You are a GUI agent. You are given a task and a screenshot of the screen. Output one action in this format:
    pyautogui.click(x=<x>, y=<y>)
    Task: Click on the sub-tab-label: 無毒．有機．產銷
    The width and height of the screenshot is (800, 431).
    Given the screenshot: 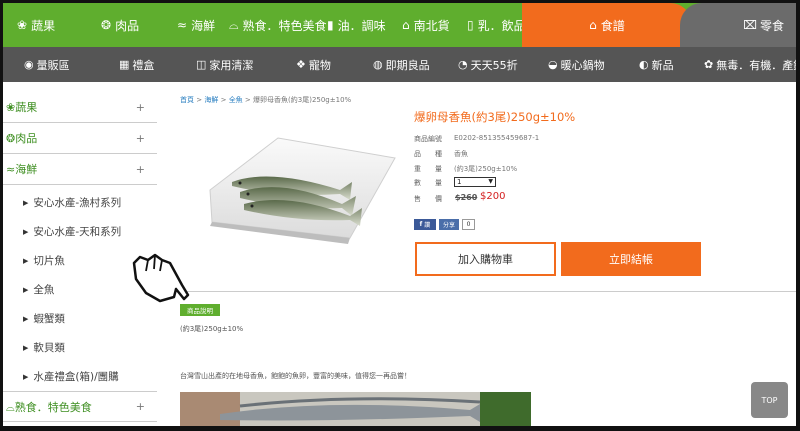 What is the action you would take?
    pyautogui.click(x=758, y=65)
    